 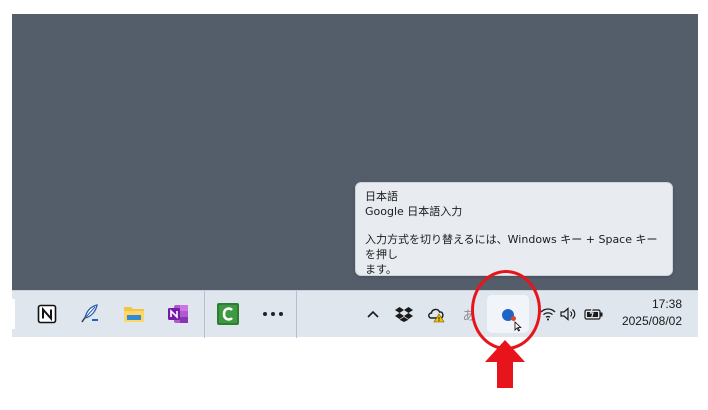 I want to click on tooltip-message-line1: 入力方式を切り替えるには、Windows キー + Space キーを押し, so click(x=511, y=247).